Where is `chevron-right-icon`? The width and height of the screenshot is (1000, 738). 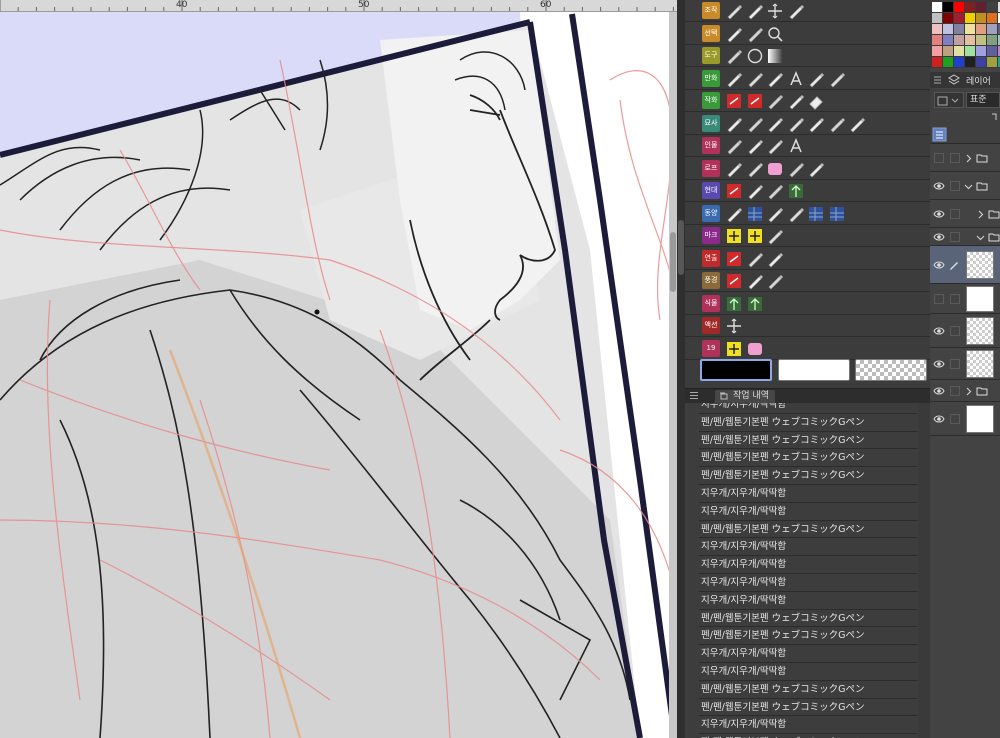 chevron-right-icon is located at coordinates (968, 158).